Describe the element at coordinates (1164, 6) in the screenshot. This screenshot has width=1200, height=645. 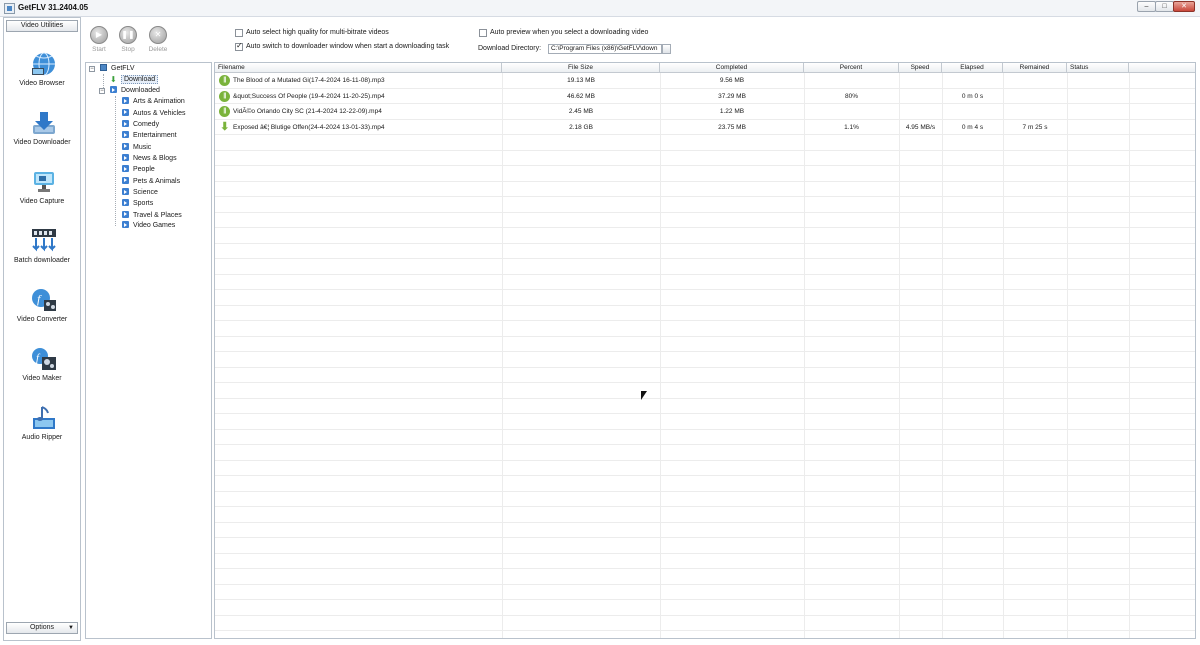
I see `maximize-button: □` at that location.